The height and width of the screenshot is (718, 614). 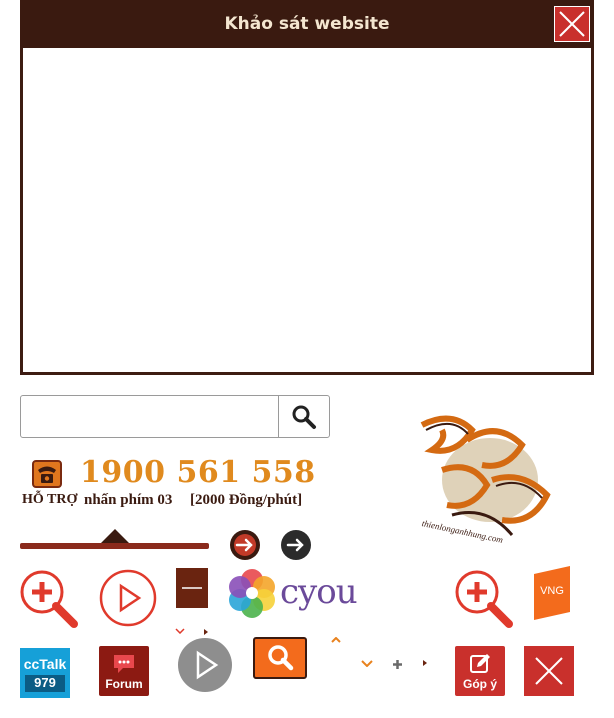 What do you see at coordinates (296, 545) in the screenshot?
I see `arrow-right-dark-button` at bounding box center [296, 545].